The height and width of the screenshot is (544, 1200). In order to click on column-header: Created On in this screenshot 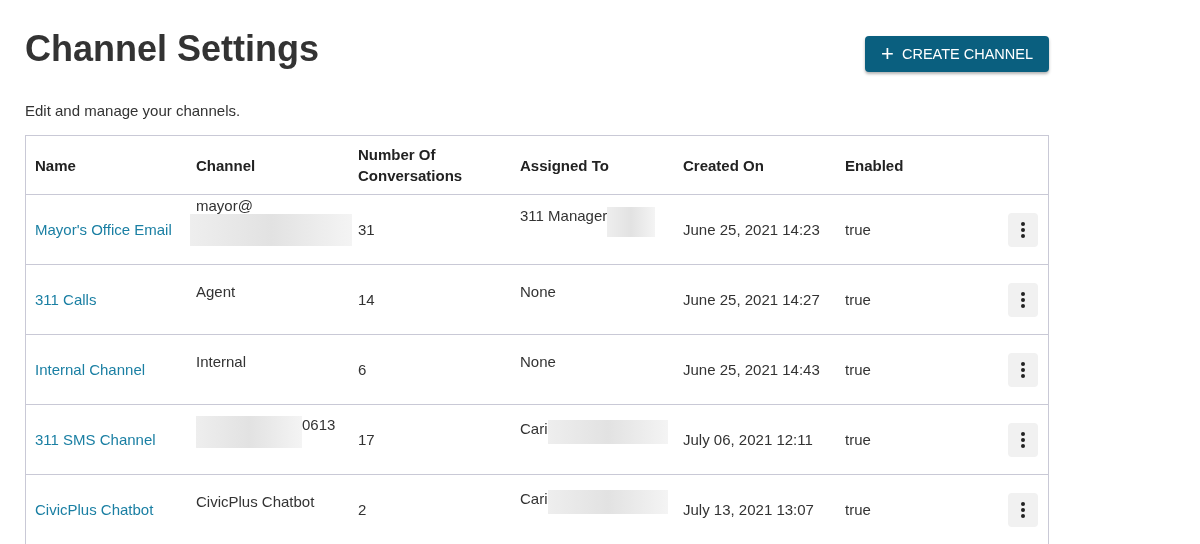, I will do `click(723, 165)`.